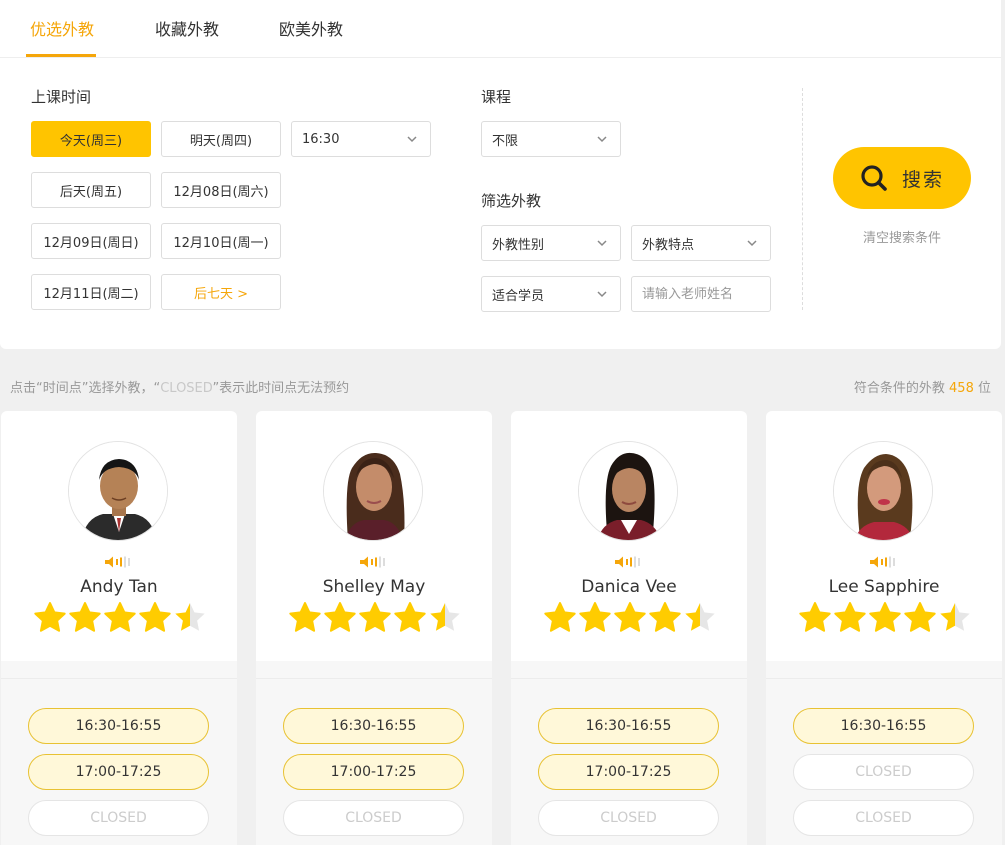 Image resolution: width=1005 pixels, height=845 pixels. What do you see at coordinates (119, 587) in the screenshot?
I see `teacher-name: Andy Tan` at bounding box center [119, 587].